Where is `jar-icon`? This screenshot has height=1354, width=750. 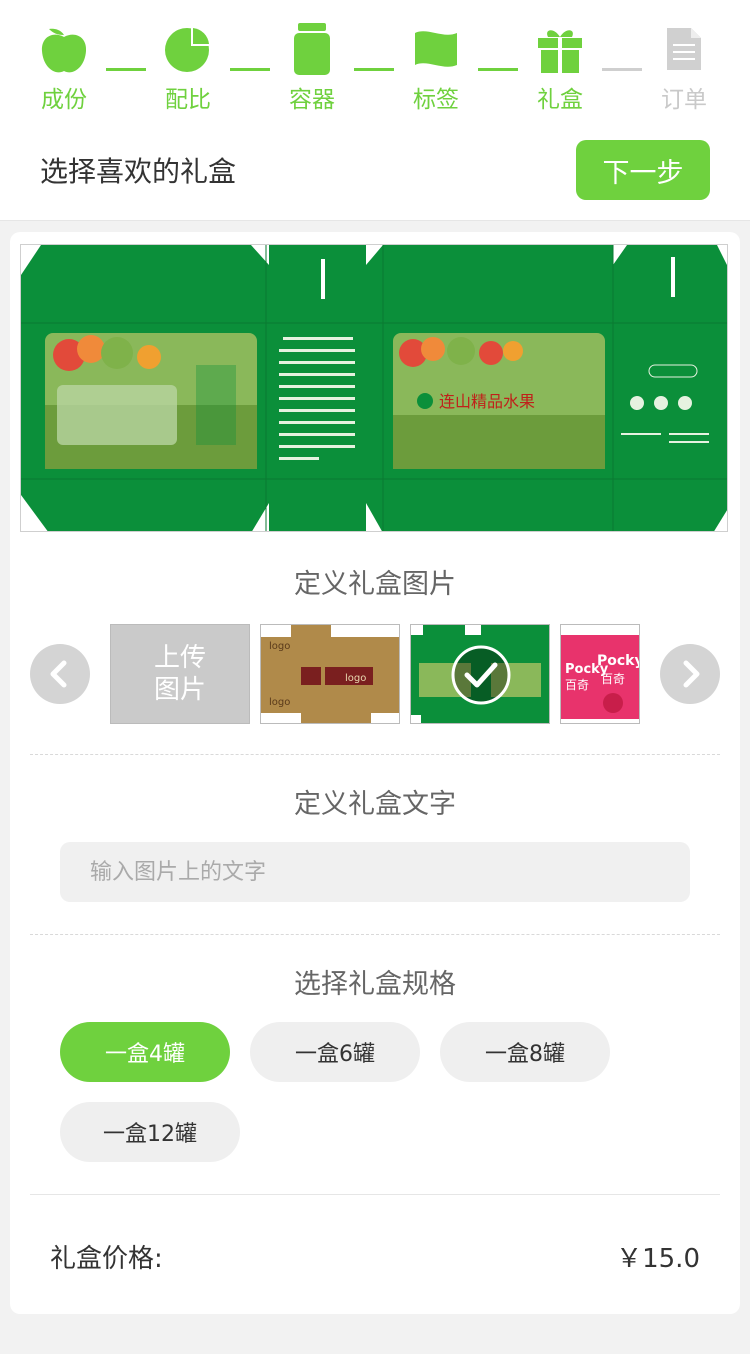 jar-icon is located at coordinates (312, 49).